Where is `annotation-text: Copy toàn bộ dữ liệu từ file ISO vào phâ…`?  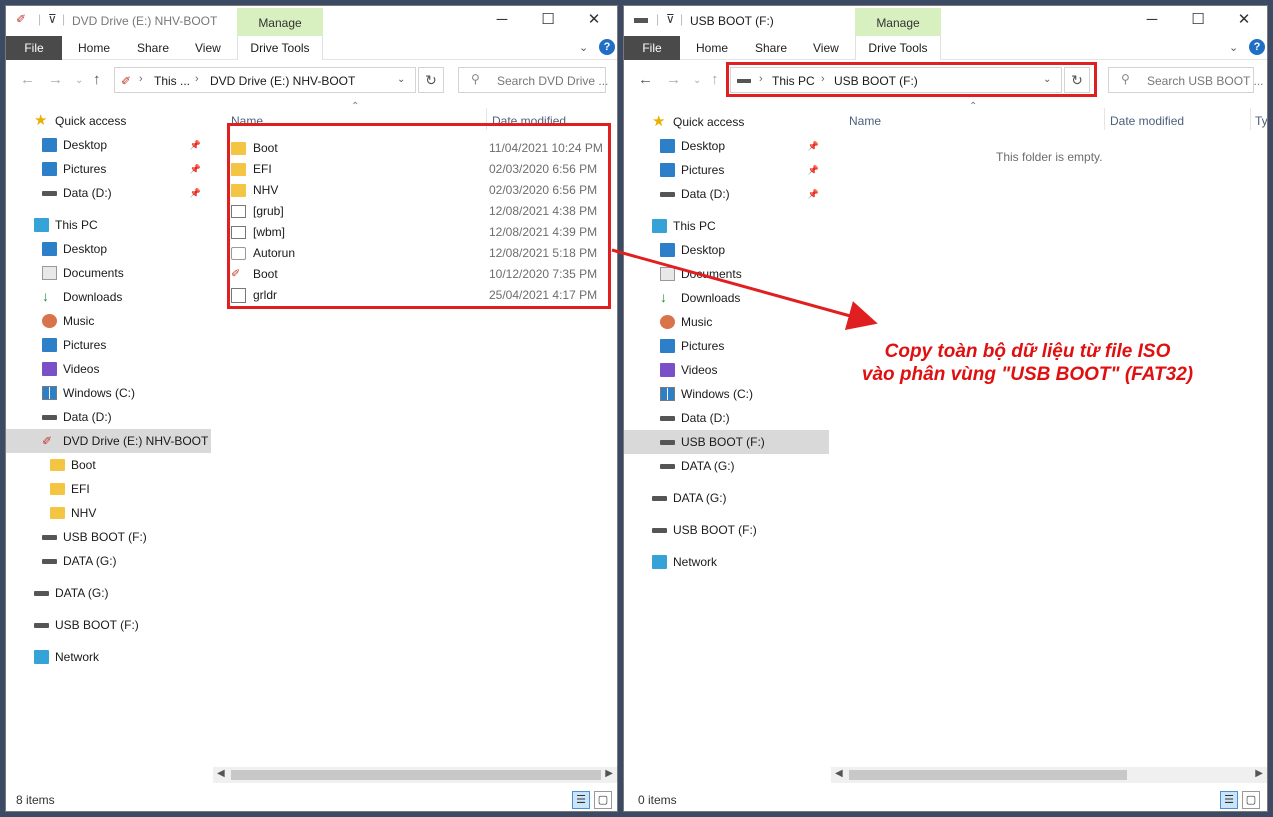 annotation-text: Copy toàn bộ dữ liệu từ file ISO vào phâ… is located at coordinates (1027, 363).